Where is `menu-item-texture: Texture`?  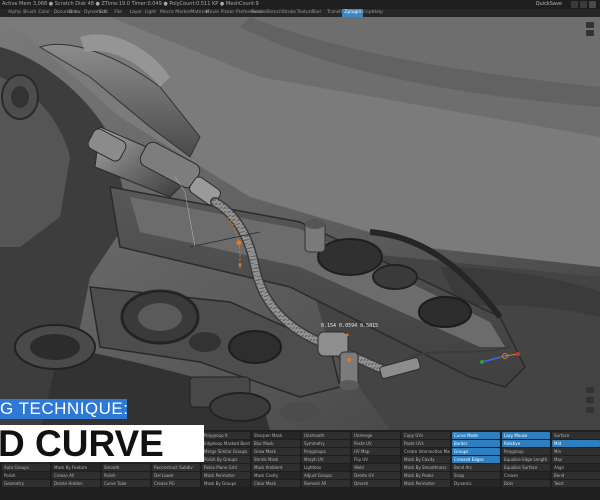
menu-item-texture: Texture is located at coordinates (305, 13).